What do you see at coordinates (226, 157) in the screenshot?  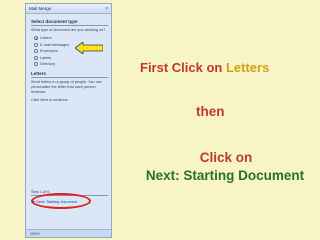 I see `instruction-click-on: Click on` at bounding box center [226, 157].